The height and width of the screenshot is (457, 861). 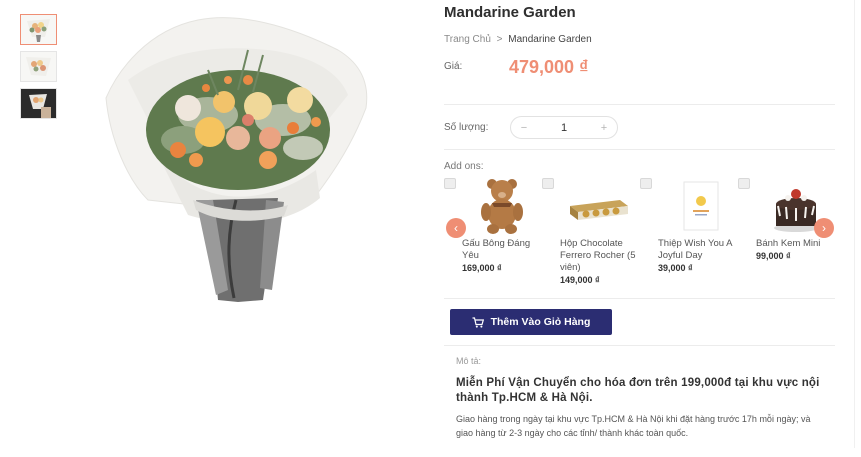 What do you see at coordinates (482, 268) in the screenshot?
I see `addon-price: 169,000 ₫` at bounding box center [482, 268].